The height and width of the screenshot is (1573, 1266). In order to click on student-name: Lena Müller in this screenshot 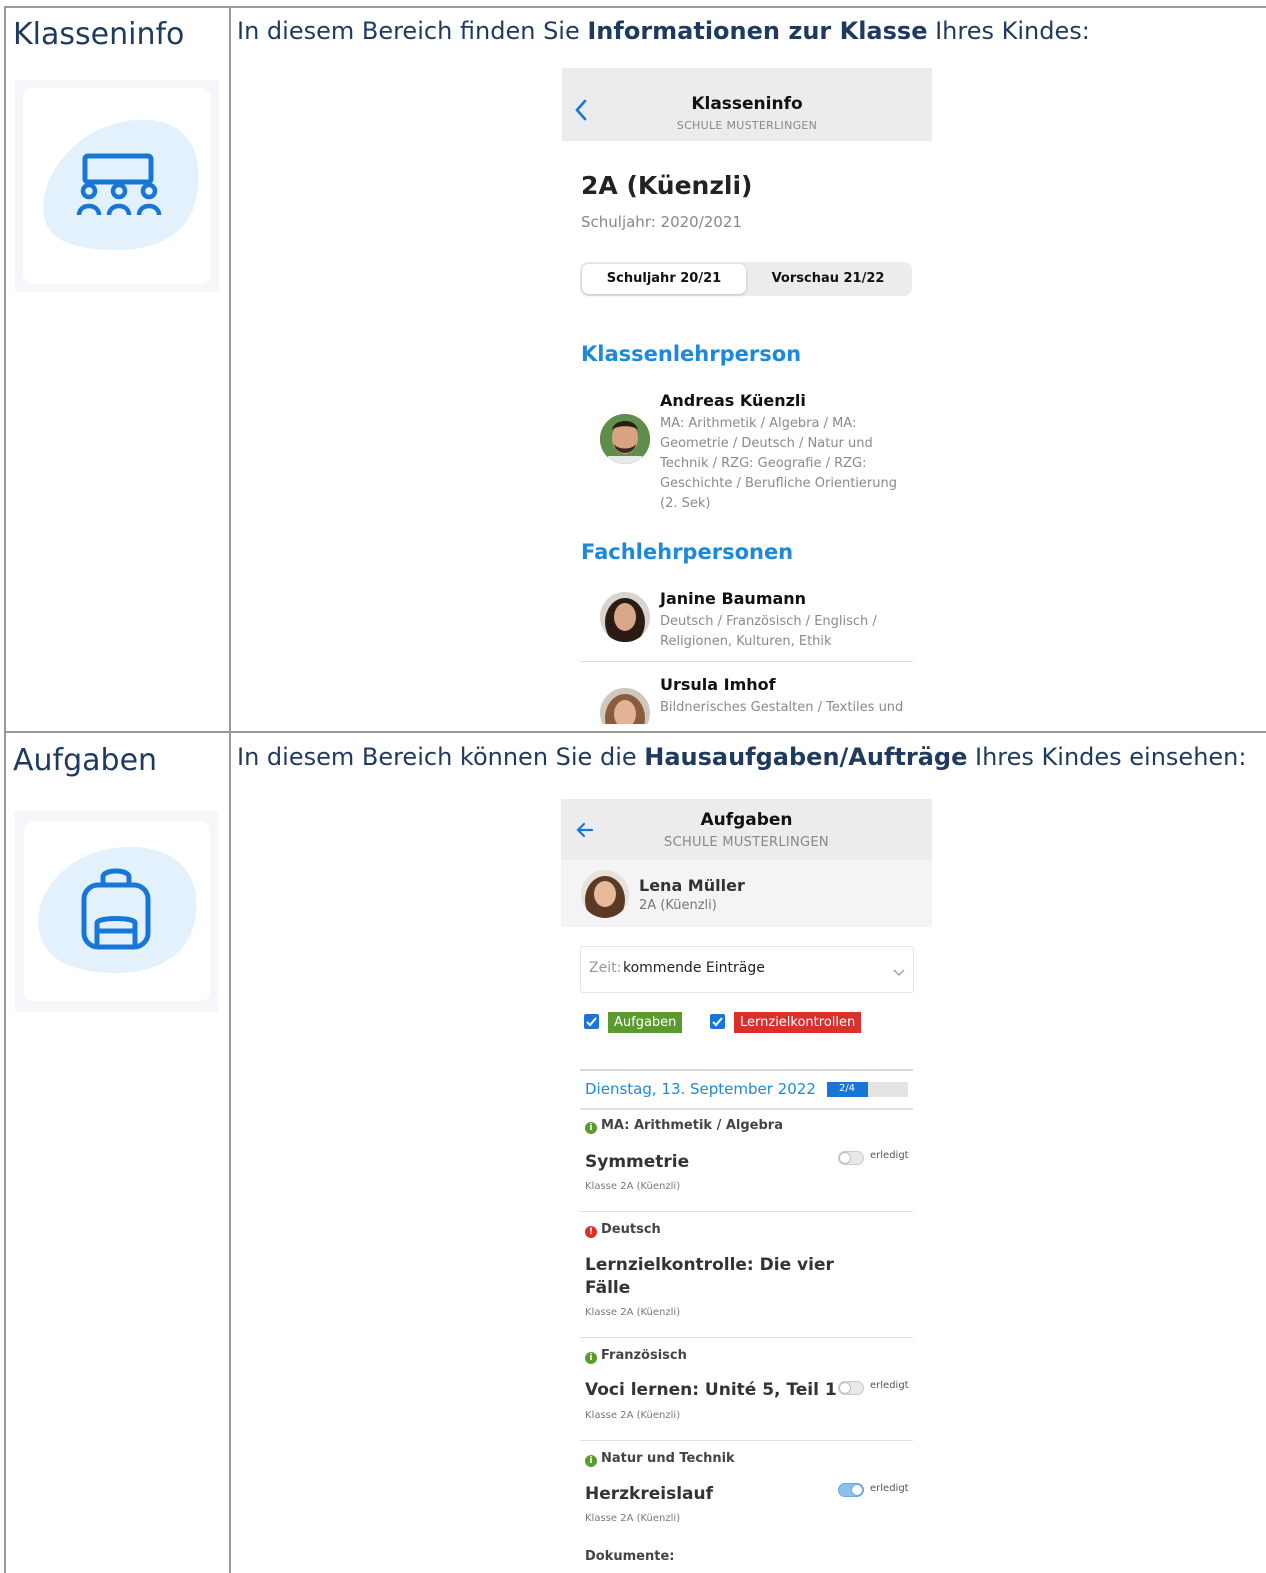, I will do `click(692, 885)`.